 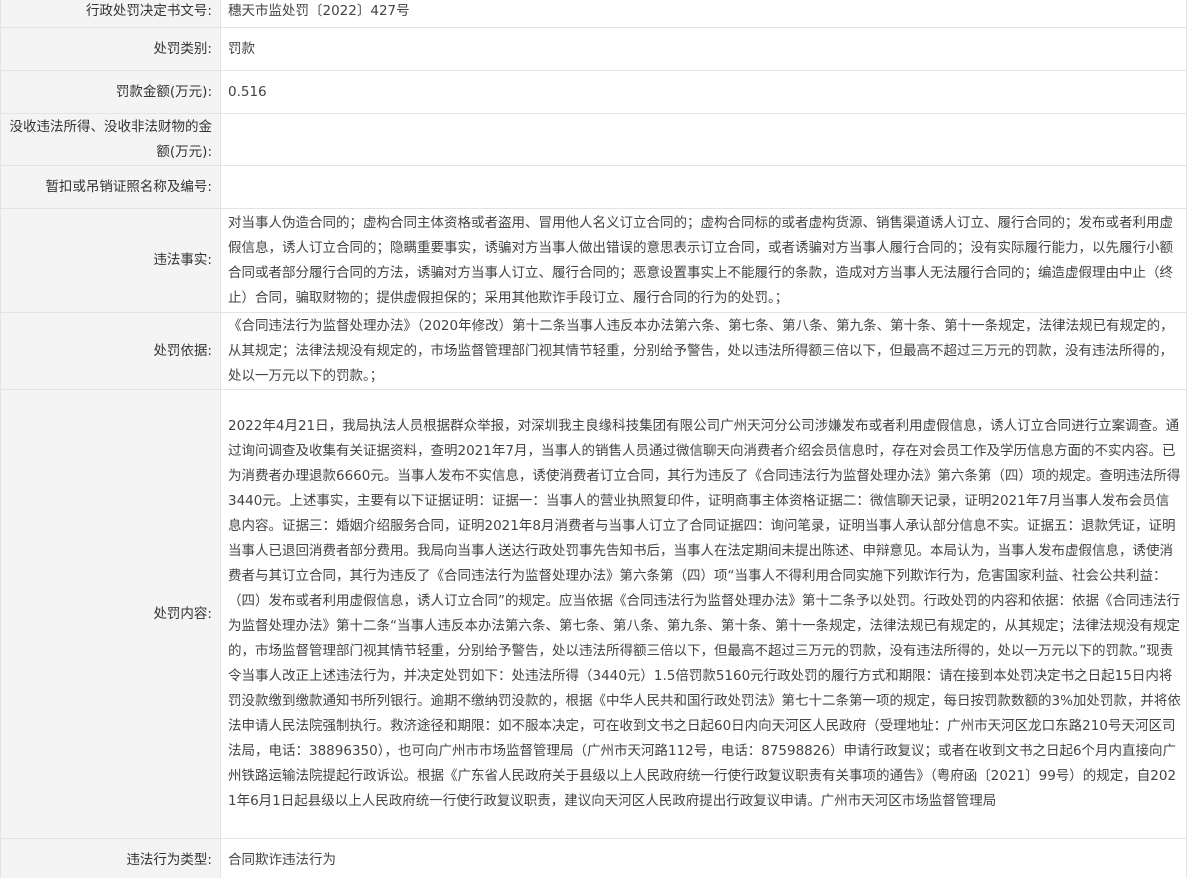 What do you see at coordinates (110, 614) in the screenshot?
I see `label-penalty-content: 处罚内容:` at bounding box center [110, 614].